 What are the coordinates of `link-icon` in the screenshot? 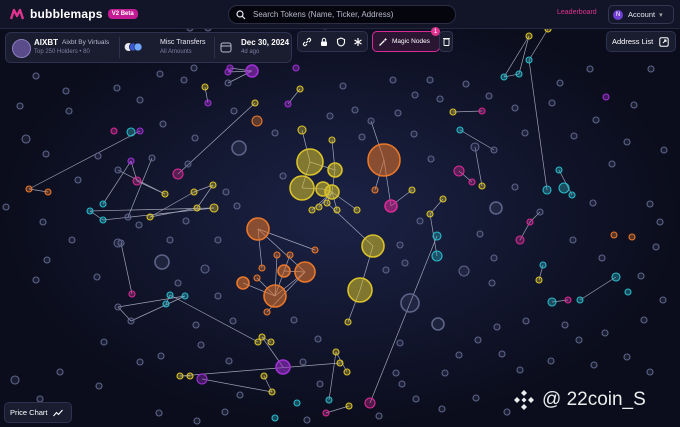 It's located at (306, 41).